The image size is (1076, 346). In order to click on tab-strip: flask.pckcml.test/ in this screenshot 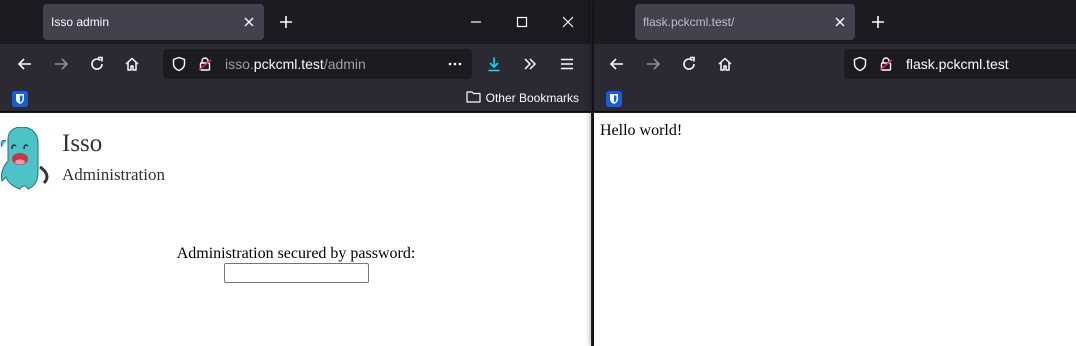, I will do `click(835, 22)`.